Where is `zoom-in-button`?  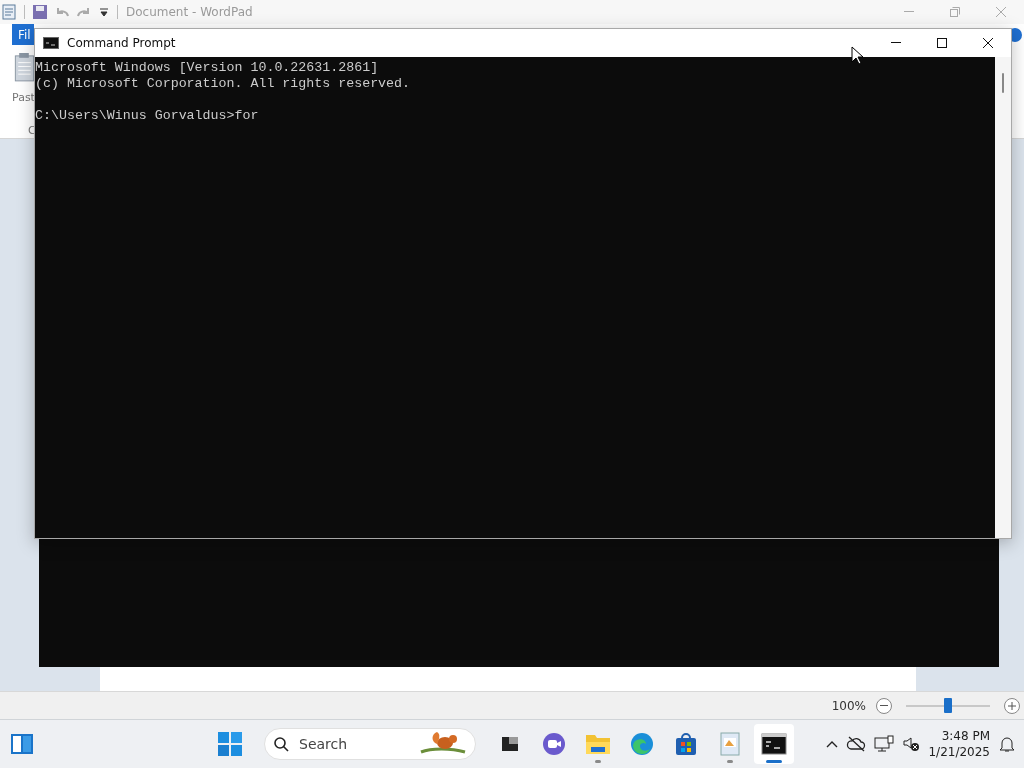 zoom-in-button is located at coordinates (1012, 705).